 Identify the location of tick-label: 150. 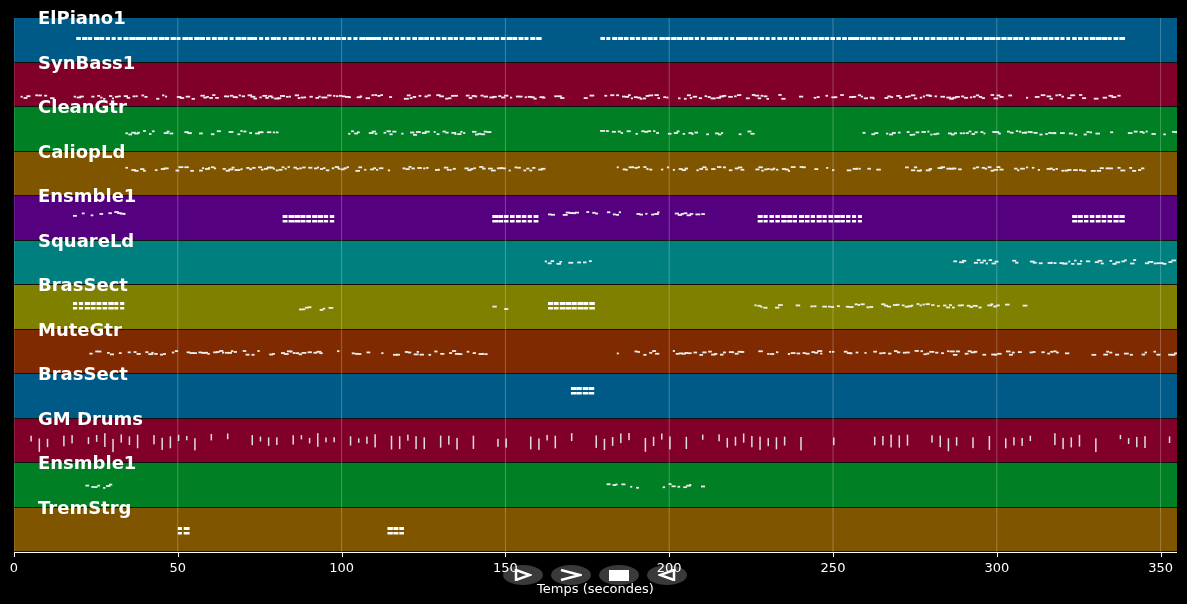
(505, 567).